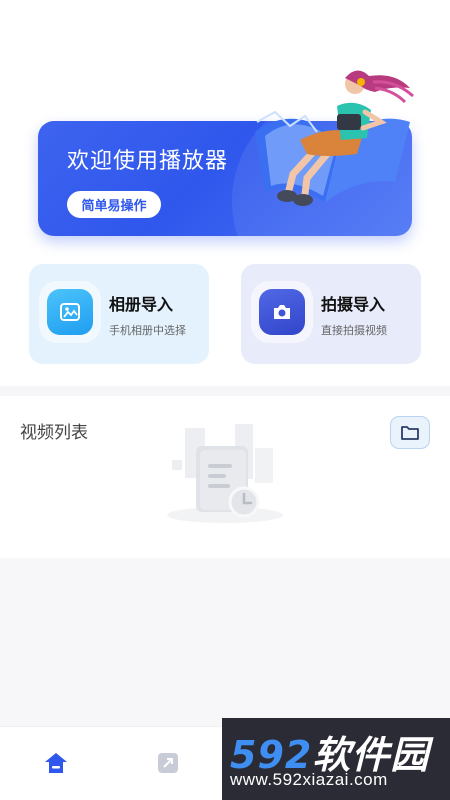  I want to click on empty-document-icon, so click(225, 473).